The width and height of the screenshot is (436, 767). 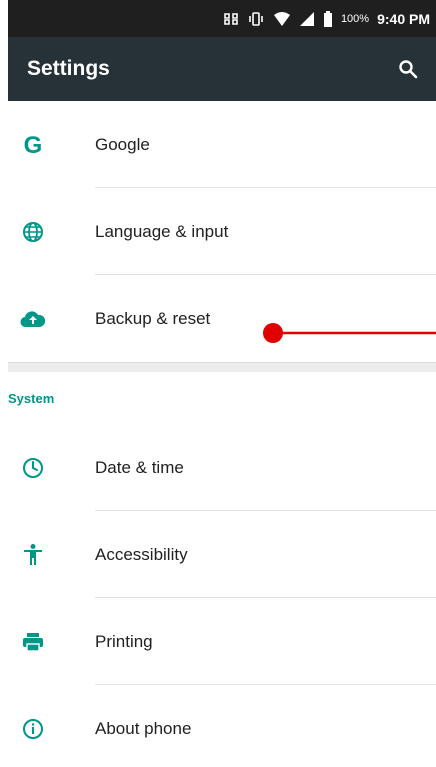 What do you see at coordinates (403, 18) in the screenshot?
I see `clock-time: 9:40 PM` at bounding box center [403, 18].